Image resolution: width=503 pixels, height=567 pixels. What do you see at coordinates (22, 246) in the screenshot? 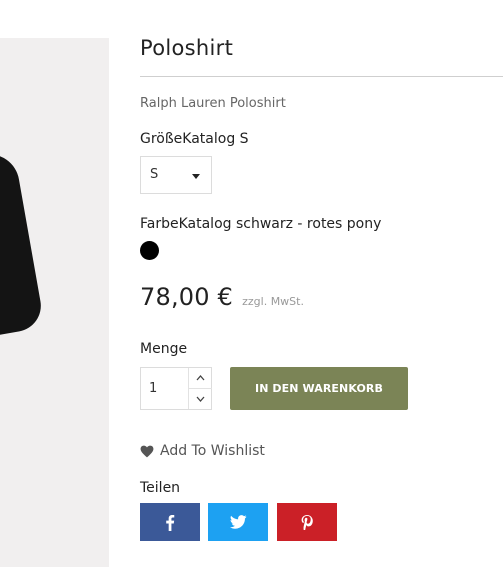
I see `shirt-image-fragment` at bounding box center [22, 246].